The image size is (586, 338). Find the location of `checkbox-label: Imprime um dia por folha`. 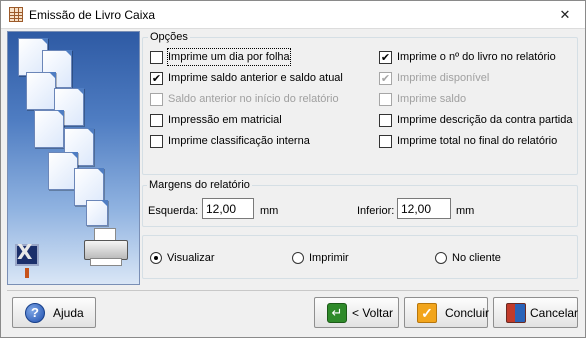

checkbox-label: Imprime um dia por folha is located at coordinates (229, 57).